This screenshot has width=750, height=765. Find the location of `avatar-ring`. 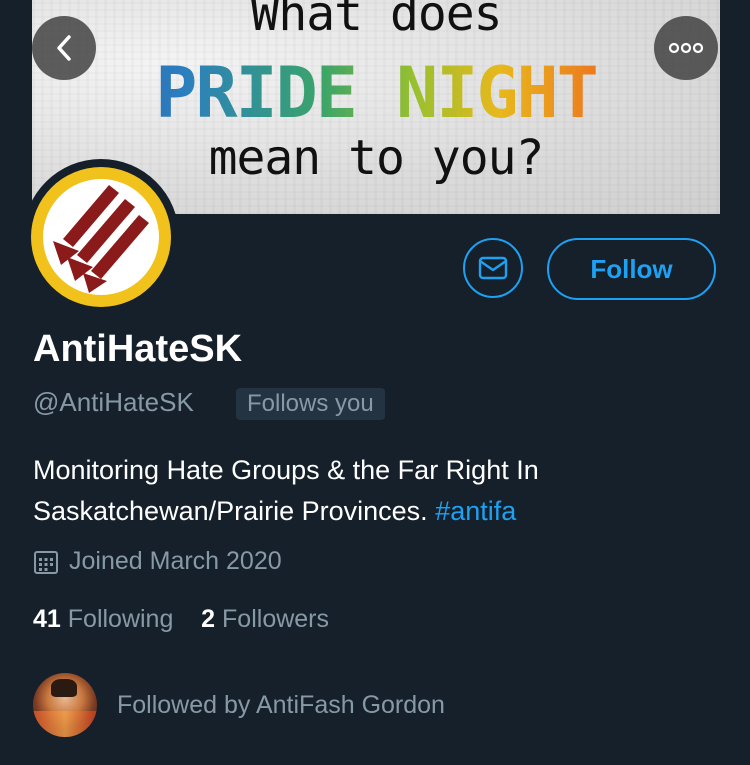

avatar-ring is located at coordinates (101, 237).